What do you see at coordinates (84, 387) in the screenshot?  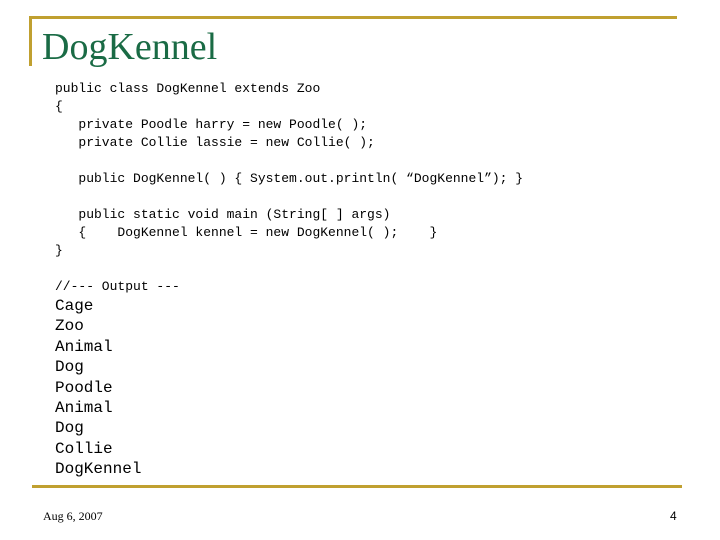 I see `output-line: Poodle` at bounding box center [84, 387].